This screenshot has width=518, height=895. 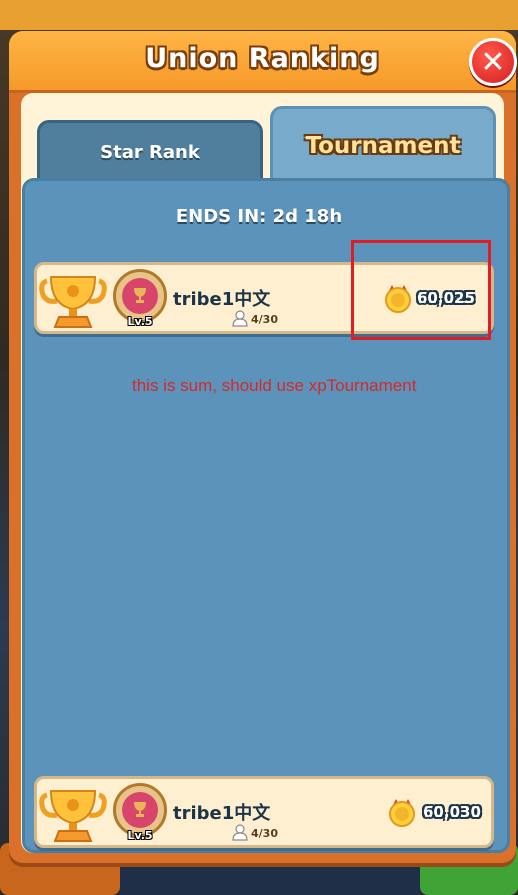 What do you see at coordinates (259, 216) in the screenshot?
I see `countdown-label: ENDS IN: 2d 18h` at bounding box center [259, 216].